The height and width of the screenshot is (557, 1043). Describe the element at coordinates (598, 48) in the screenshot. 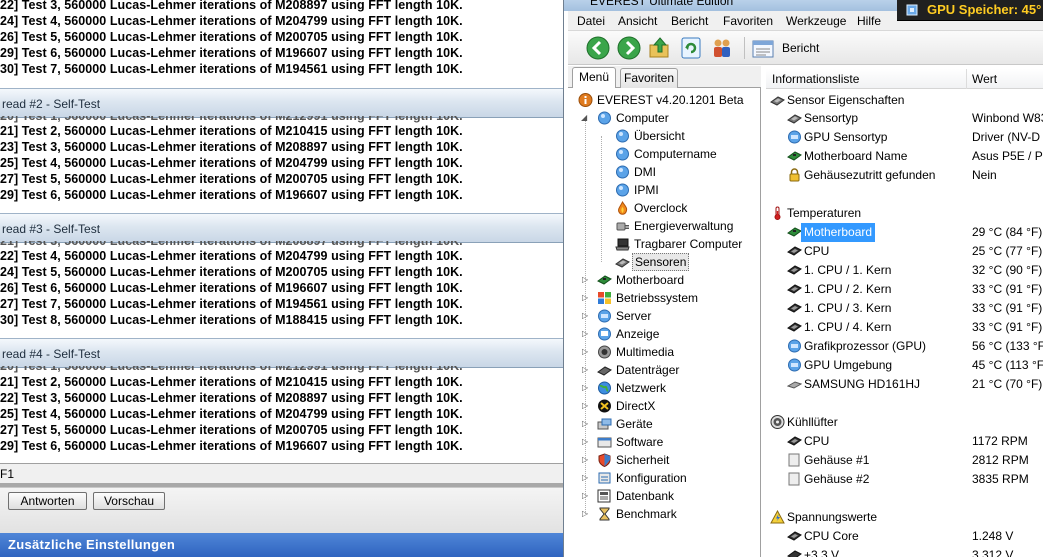

I see `back-icon` at that location.